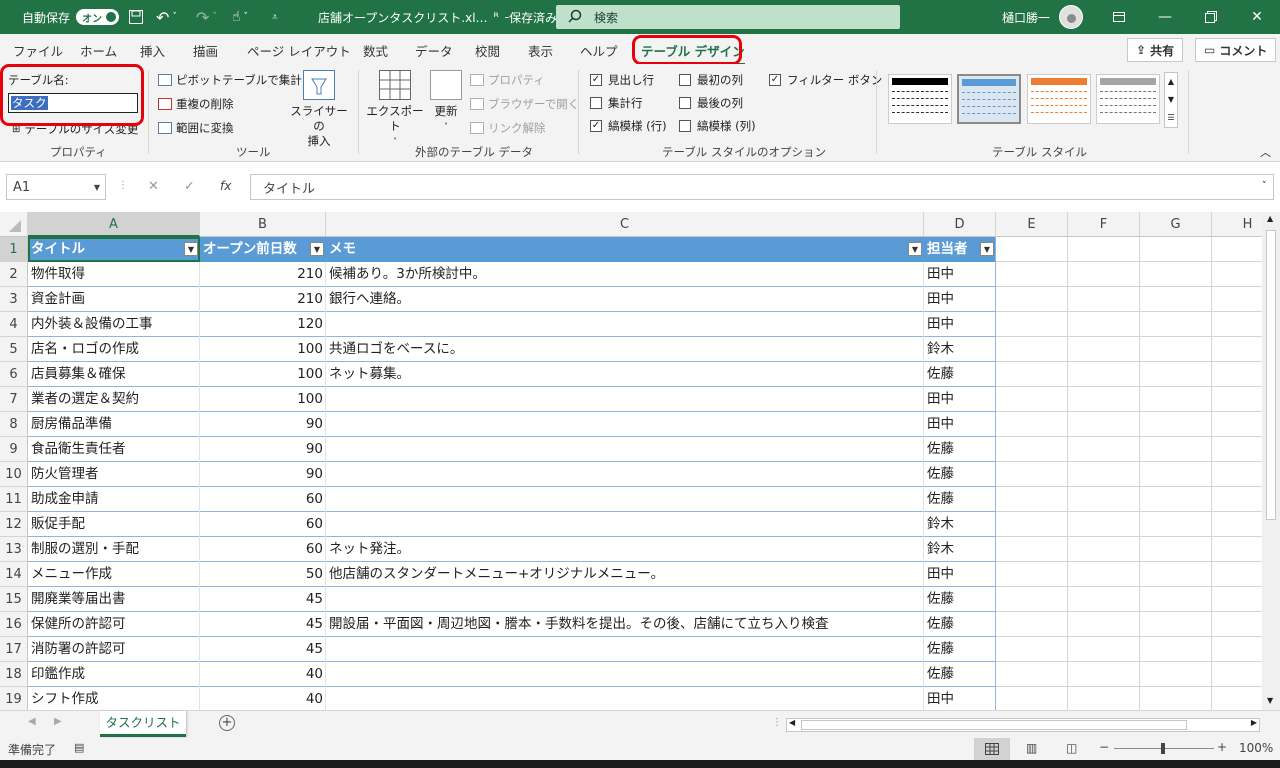 This screenshot has height=768, width=1280. Describe the element at coordinates (1155, 50) in the screenshot. I see `share-button: ⇪ 共有` at that location.